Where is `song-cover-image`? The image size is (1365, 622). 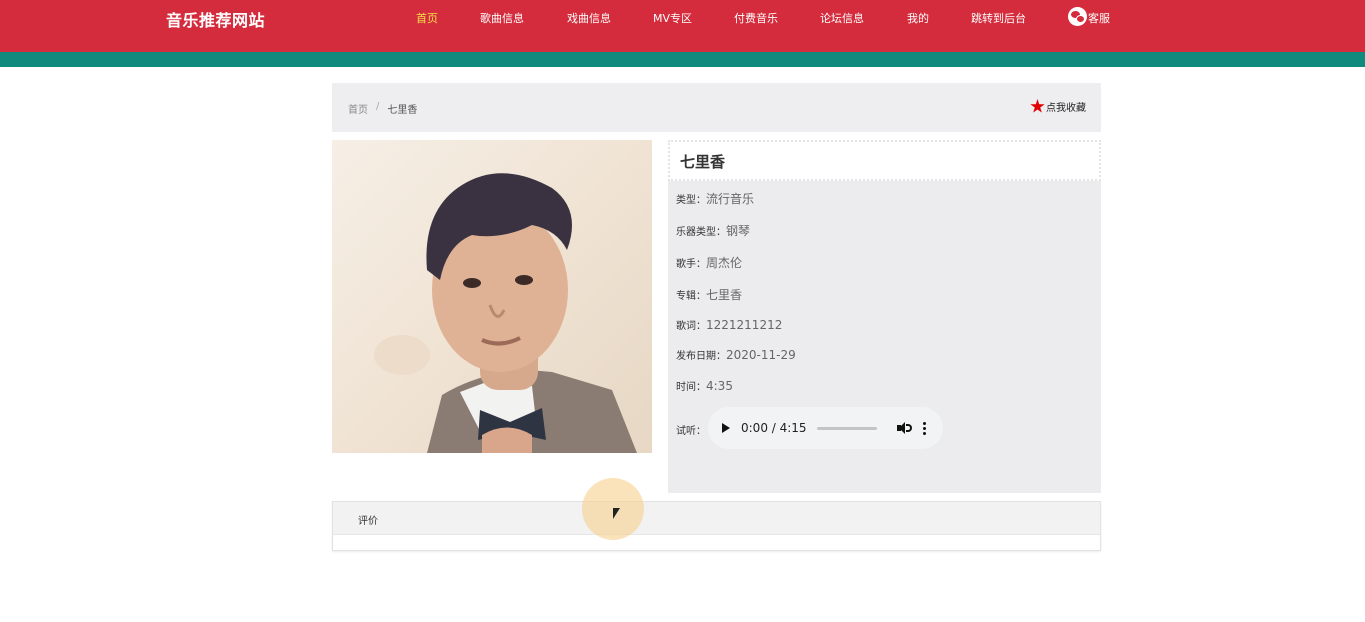
song-cover-image is located at coordinates (492, 296).